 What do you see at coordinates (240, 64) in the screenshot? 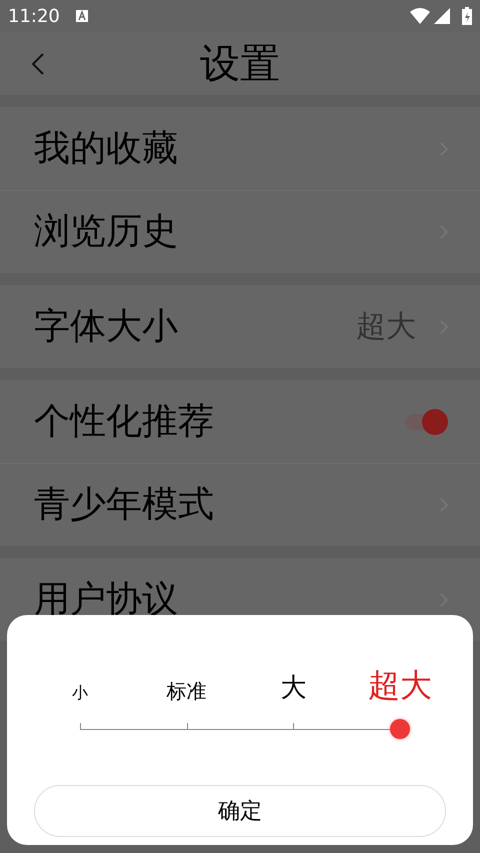
I see `page-title: 设置` at bounding box center [240, 64].